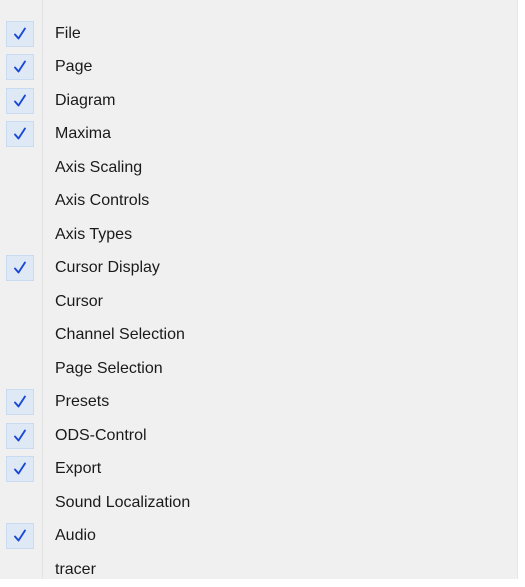 The image size is (525, 587). I want to click on menu-item-sound-localization: Sound Localization, so click(258, 503).